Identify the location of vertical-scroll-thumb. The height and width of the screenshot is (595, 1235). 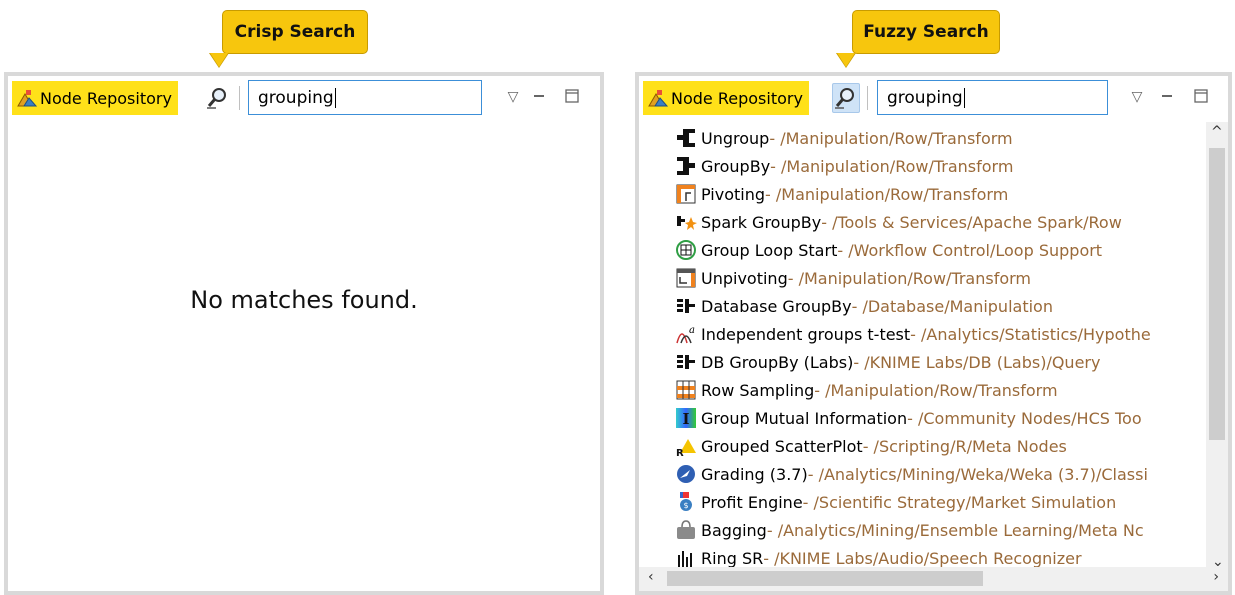
(1217, 294).